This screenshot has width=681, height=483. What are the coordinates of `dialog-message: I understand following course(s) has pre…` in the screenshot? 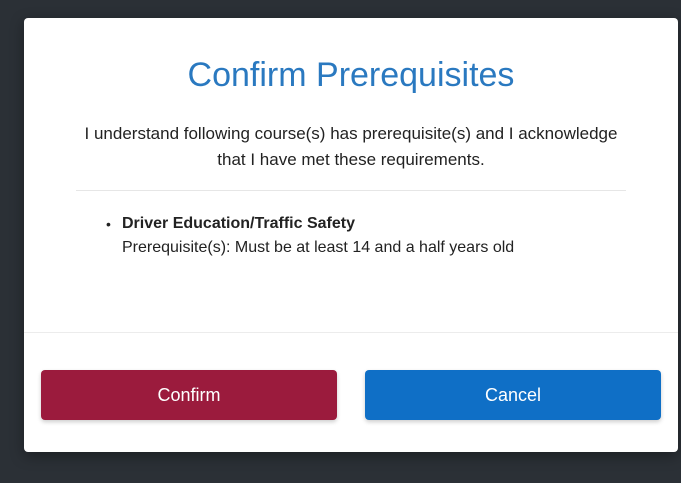 It's located at (351, 146).